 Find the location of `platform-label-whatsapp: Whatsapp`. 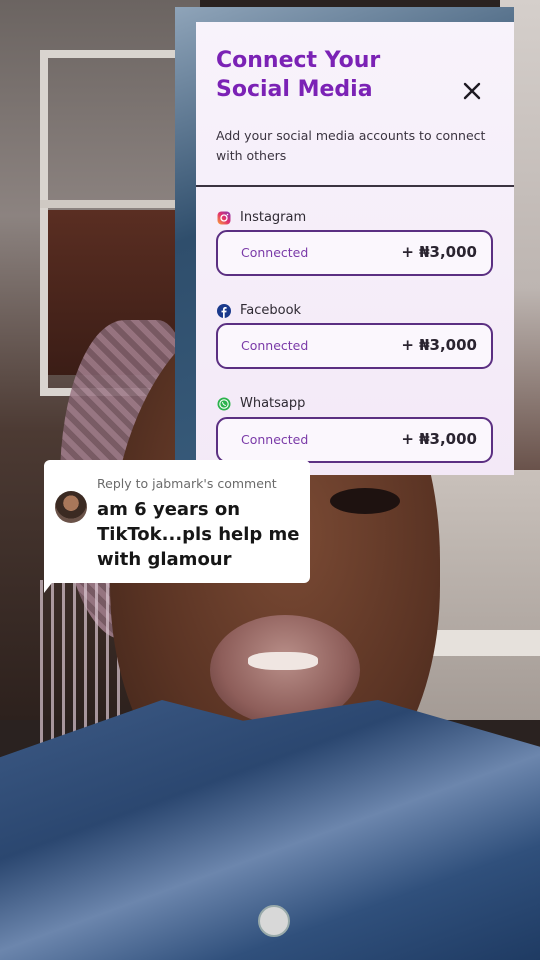

platform-label-whatsapp: Whatsapp is located at coordinates (261, 403).